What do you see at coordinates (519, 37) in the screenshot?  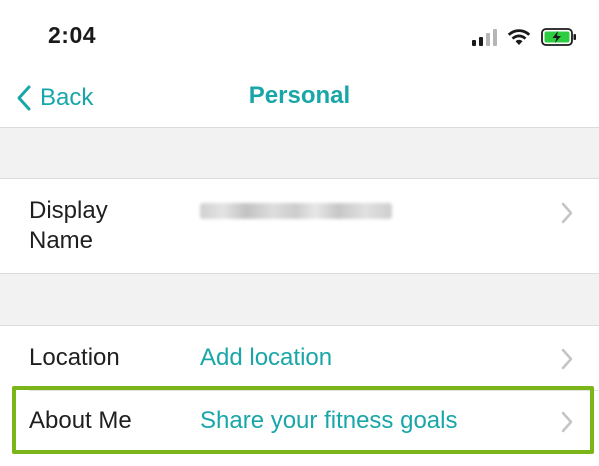 I see `wifi-icon` at bounding box center [519, 37].